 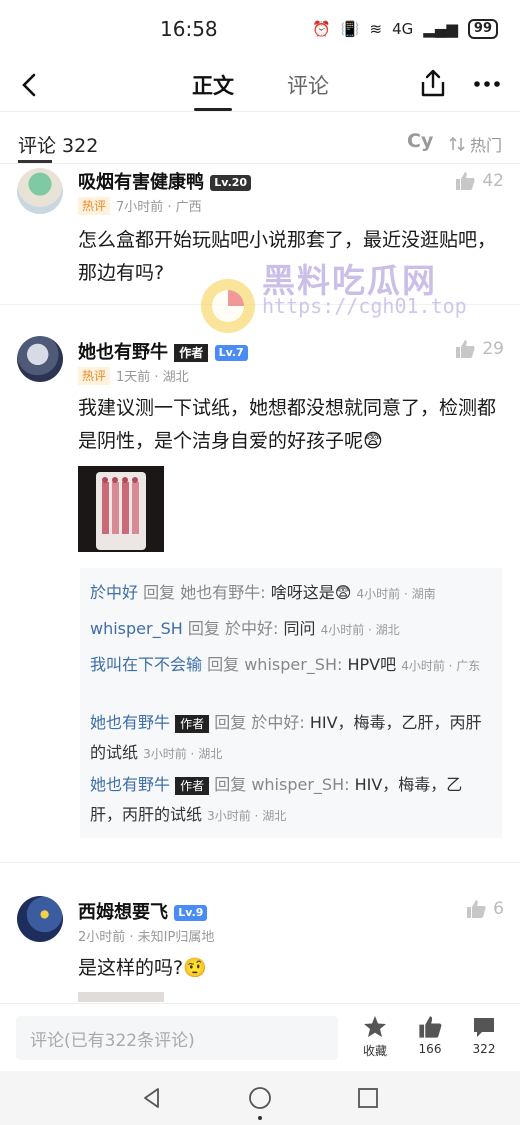 I want to click on bottom-action-bar: 评论(已有322条评论) 收藏 166 322, so click(x=260, y=1037).